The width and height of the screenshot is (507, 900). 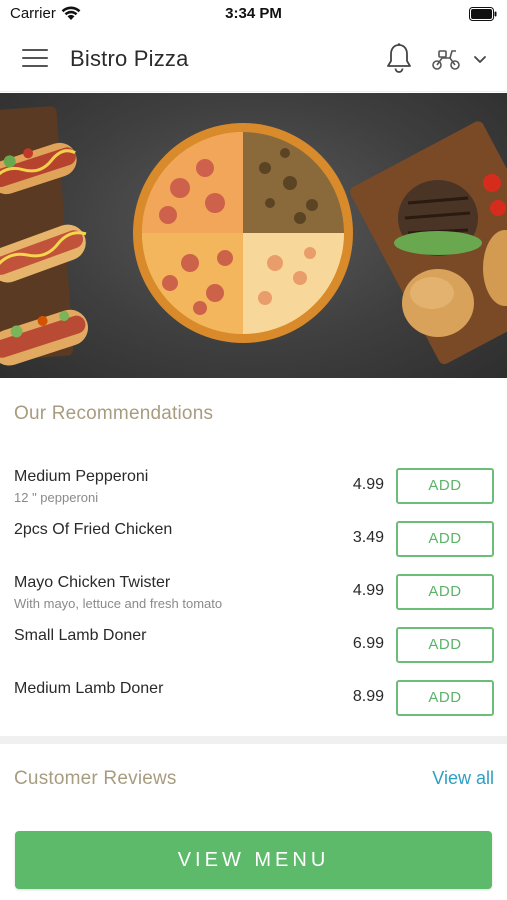 I want to click on item-price: 8.99, so click(x=368, y=696).